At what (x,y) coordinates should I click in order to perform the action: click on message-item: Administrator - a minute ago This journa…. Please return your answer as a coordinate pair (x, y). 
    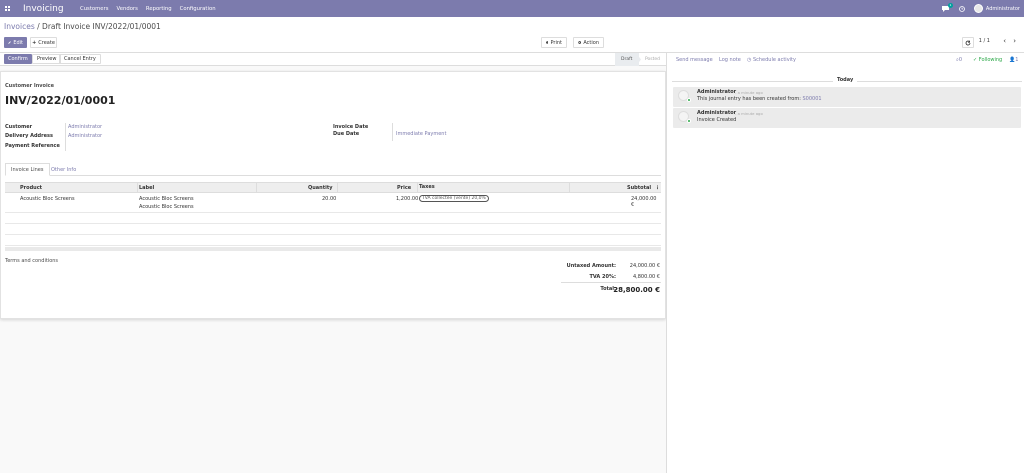
    Looking at the image, I should click on (847, 97).